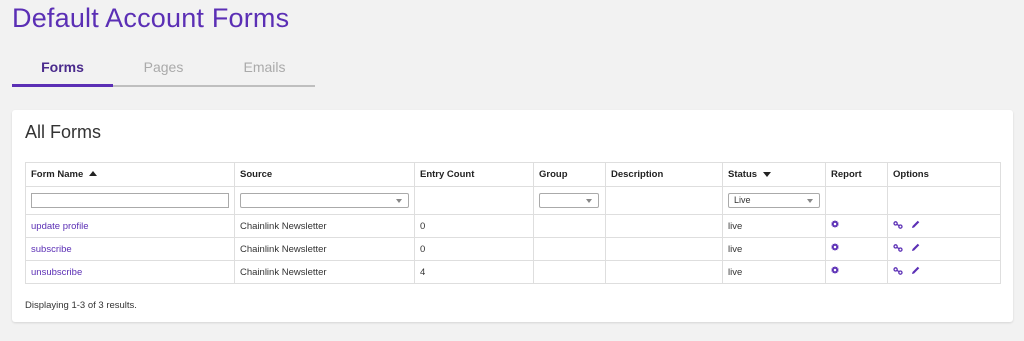  Describe the element at coordinates (62, 72) in the screenshot. I see `tab-forms: Forms` at that location.